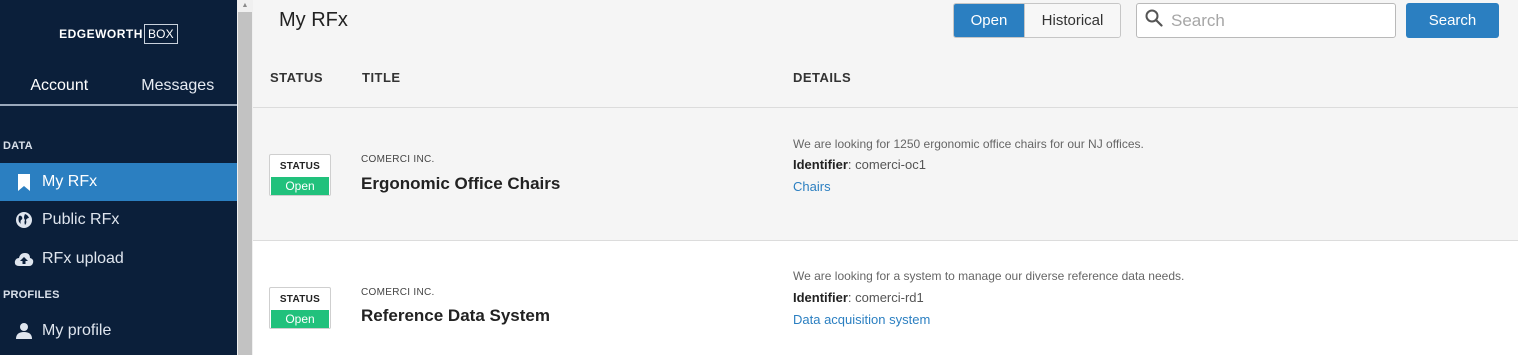  I want to click on tab-messages: Messages, so click(178, 86).